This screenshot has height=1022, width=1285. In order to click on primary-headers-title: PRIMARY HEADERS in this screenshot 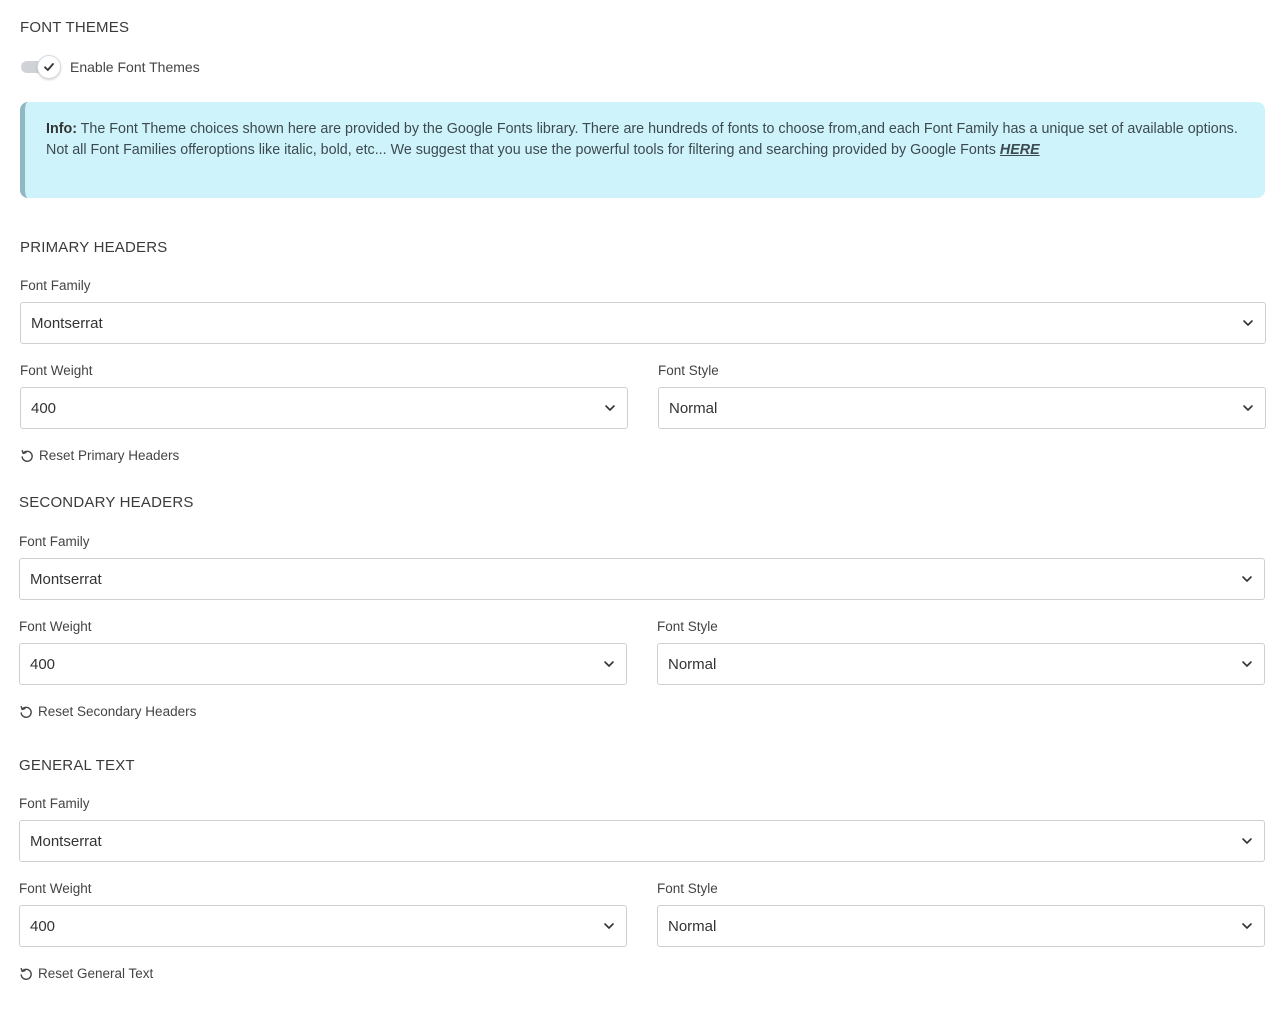, I will do `click(94, 247)`.